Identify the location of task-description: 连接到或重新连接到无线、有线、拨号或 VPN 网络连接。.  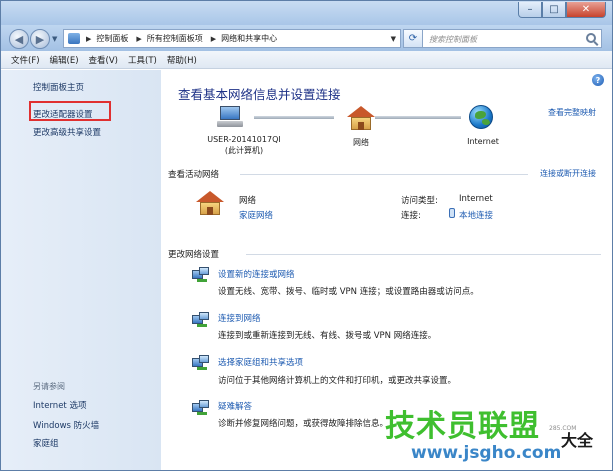
(327, 336).